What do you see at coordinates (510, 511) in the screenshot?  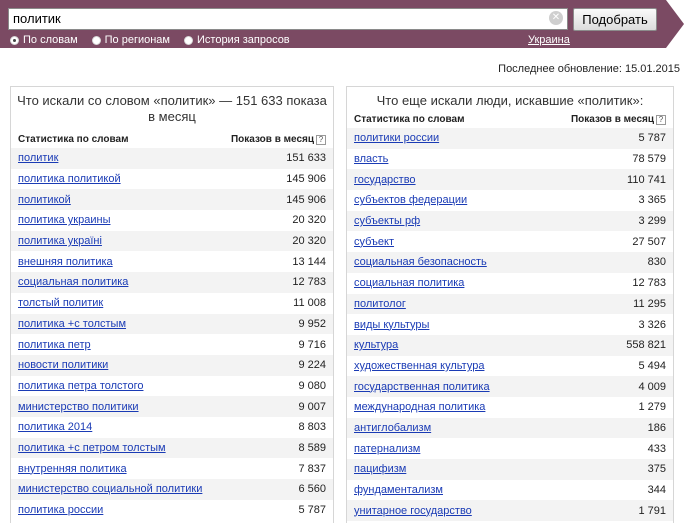 I see `table-row: унитарное государство 1 791` at bounding box center [510, 511].